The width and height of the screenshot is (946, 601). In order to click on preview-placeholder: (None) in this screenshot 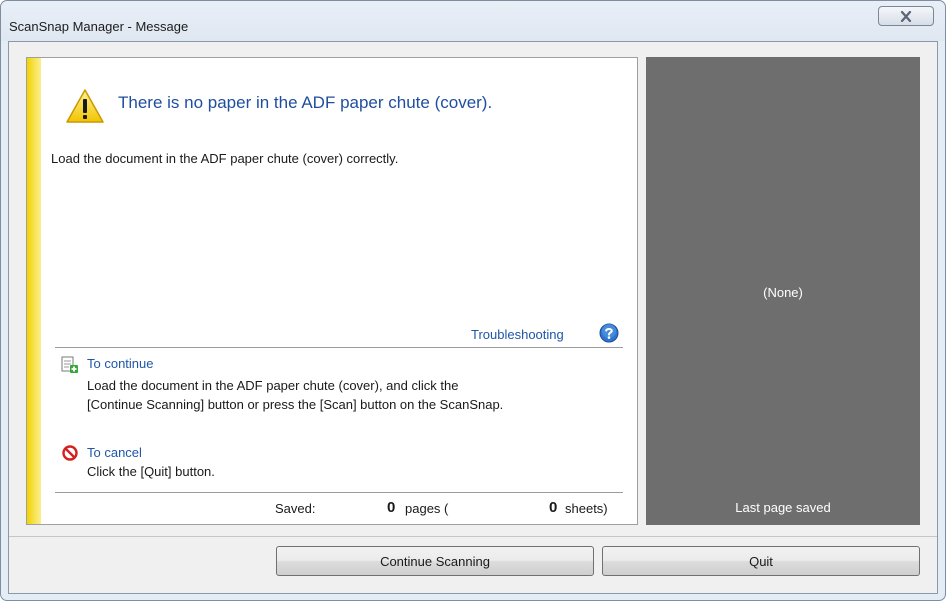, I will do `click(783, 292)`.